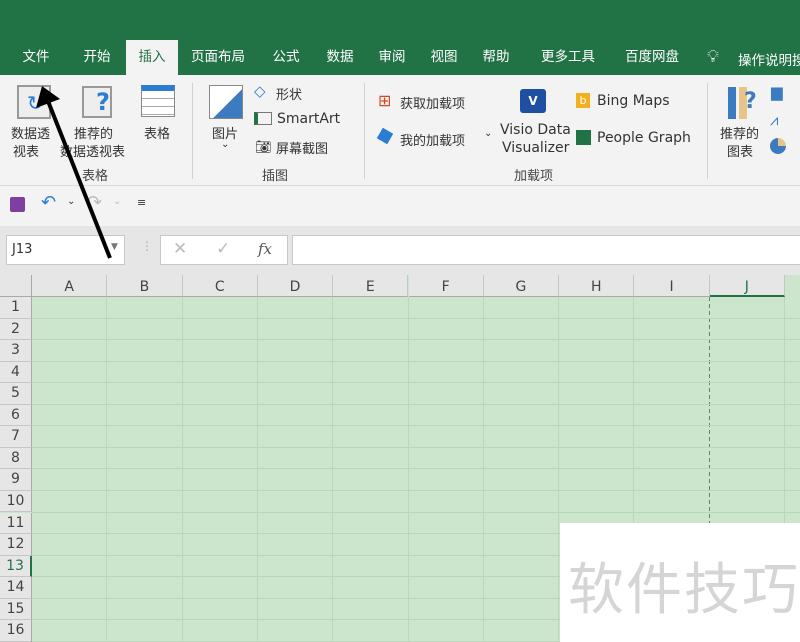  Describe the element at coordinates (74, 172) in the screenshot. I see `annotation-arrow` at that location.